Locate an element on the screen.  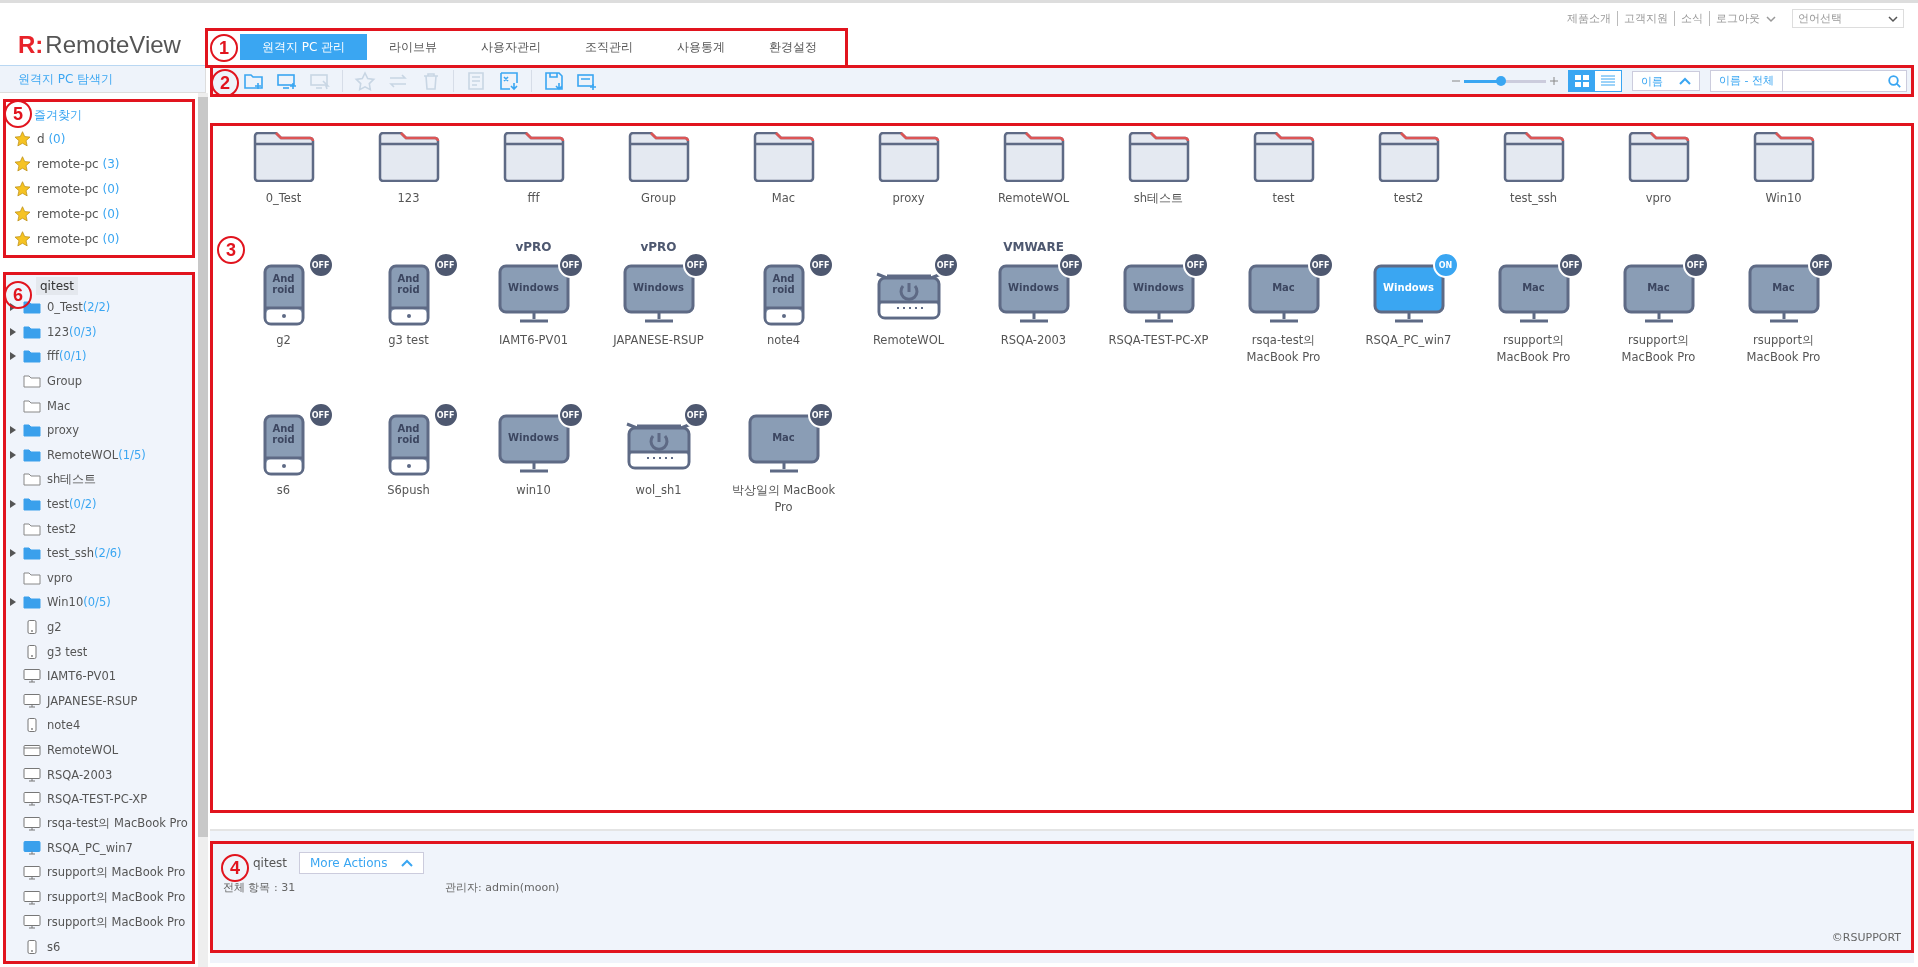
tree-item: Mac is located at coordinates (59, 405).